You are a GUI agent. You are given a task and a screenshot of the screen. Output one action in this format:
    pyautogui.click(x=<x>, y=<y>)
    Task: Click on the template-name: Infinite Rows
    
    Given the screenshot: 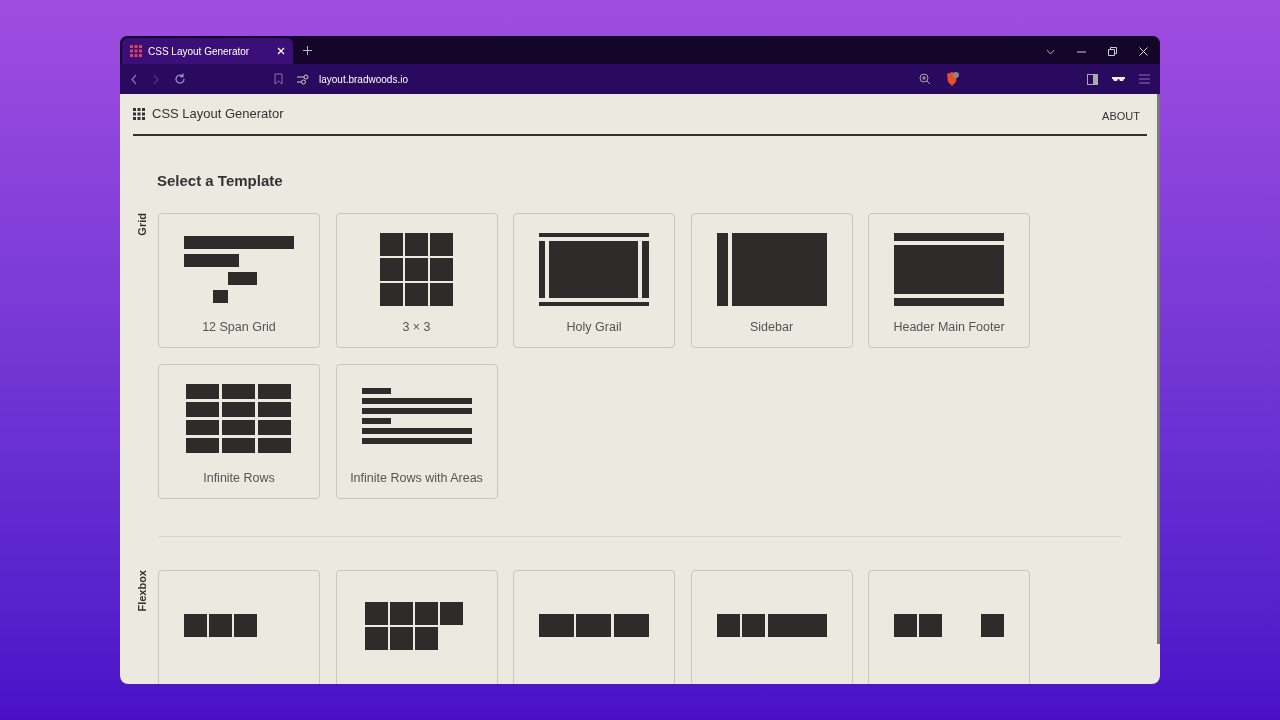 What is the action you would take?
    pyautogui.click(x=239, y=478)
    